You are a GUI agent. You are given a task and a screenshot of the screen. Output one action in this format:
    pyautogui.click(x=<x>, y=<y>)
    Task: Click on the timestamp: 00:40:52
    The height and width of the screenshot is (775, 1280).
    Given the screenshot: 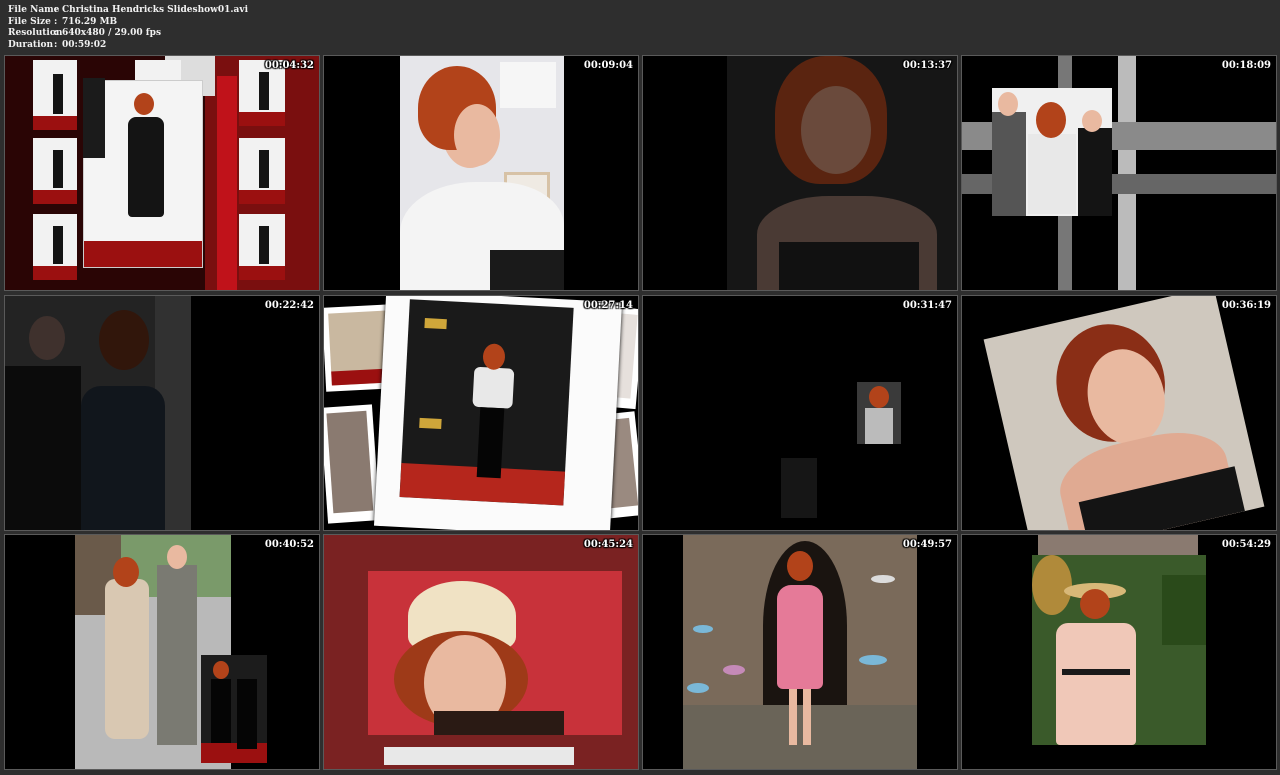 What is the action you would take?
    pyautogui.click(x=289, y=544)
    